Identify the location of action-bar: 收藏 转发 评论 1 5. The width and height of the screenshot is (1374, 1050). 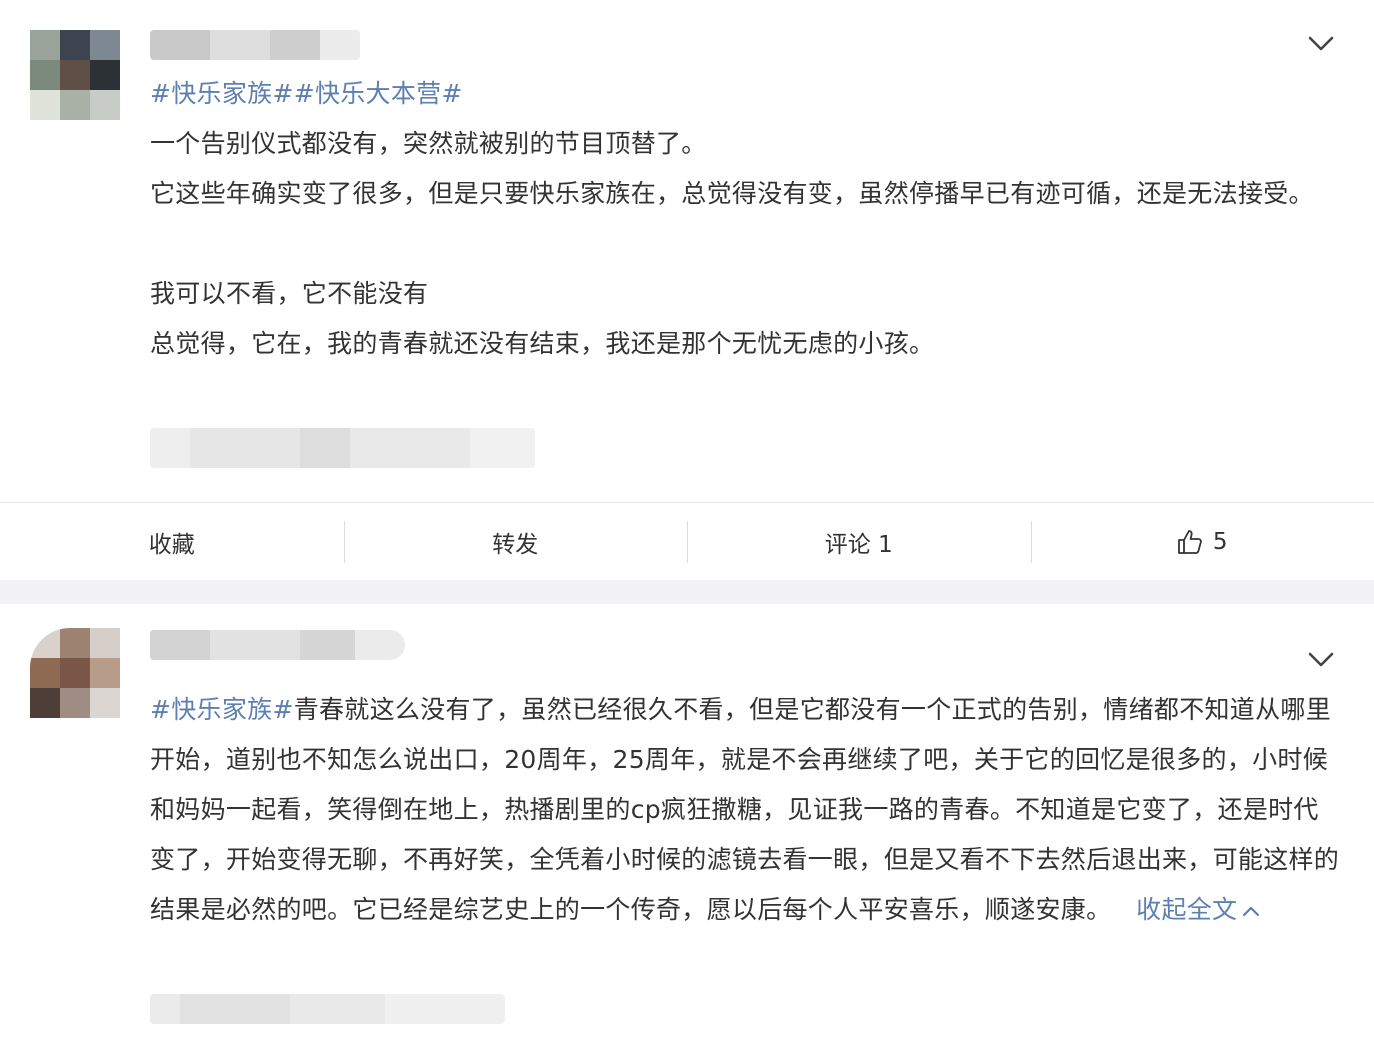
(687, 541).